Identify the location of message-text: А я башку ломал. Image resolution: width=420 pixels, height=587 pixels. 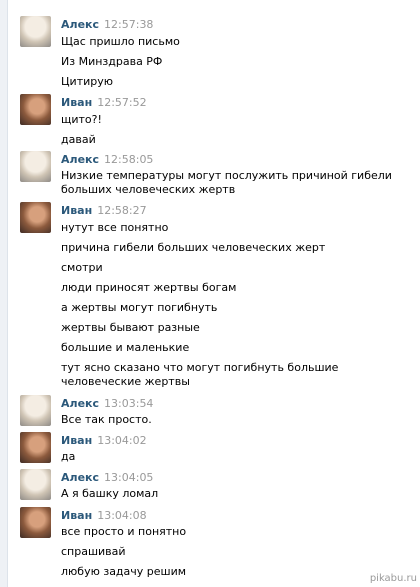
(110, 493).